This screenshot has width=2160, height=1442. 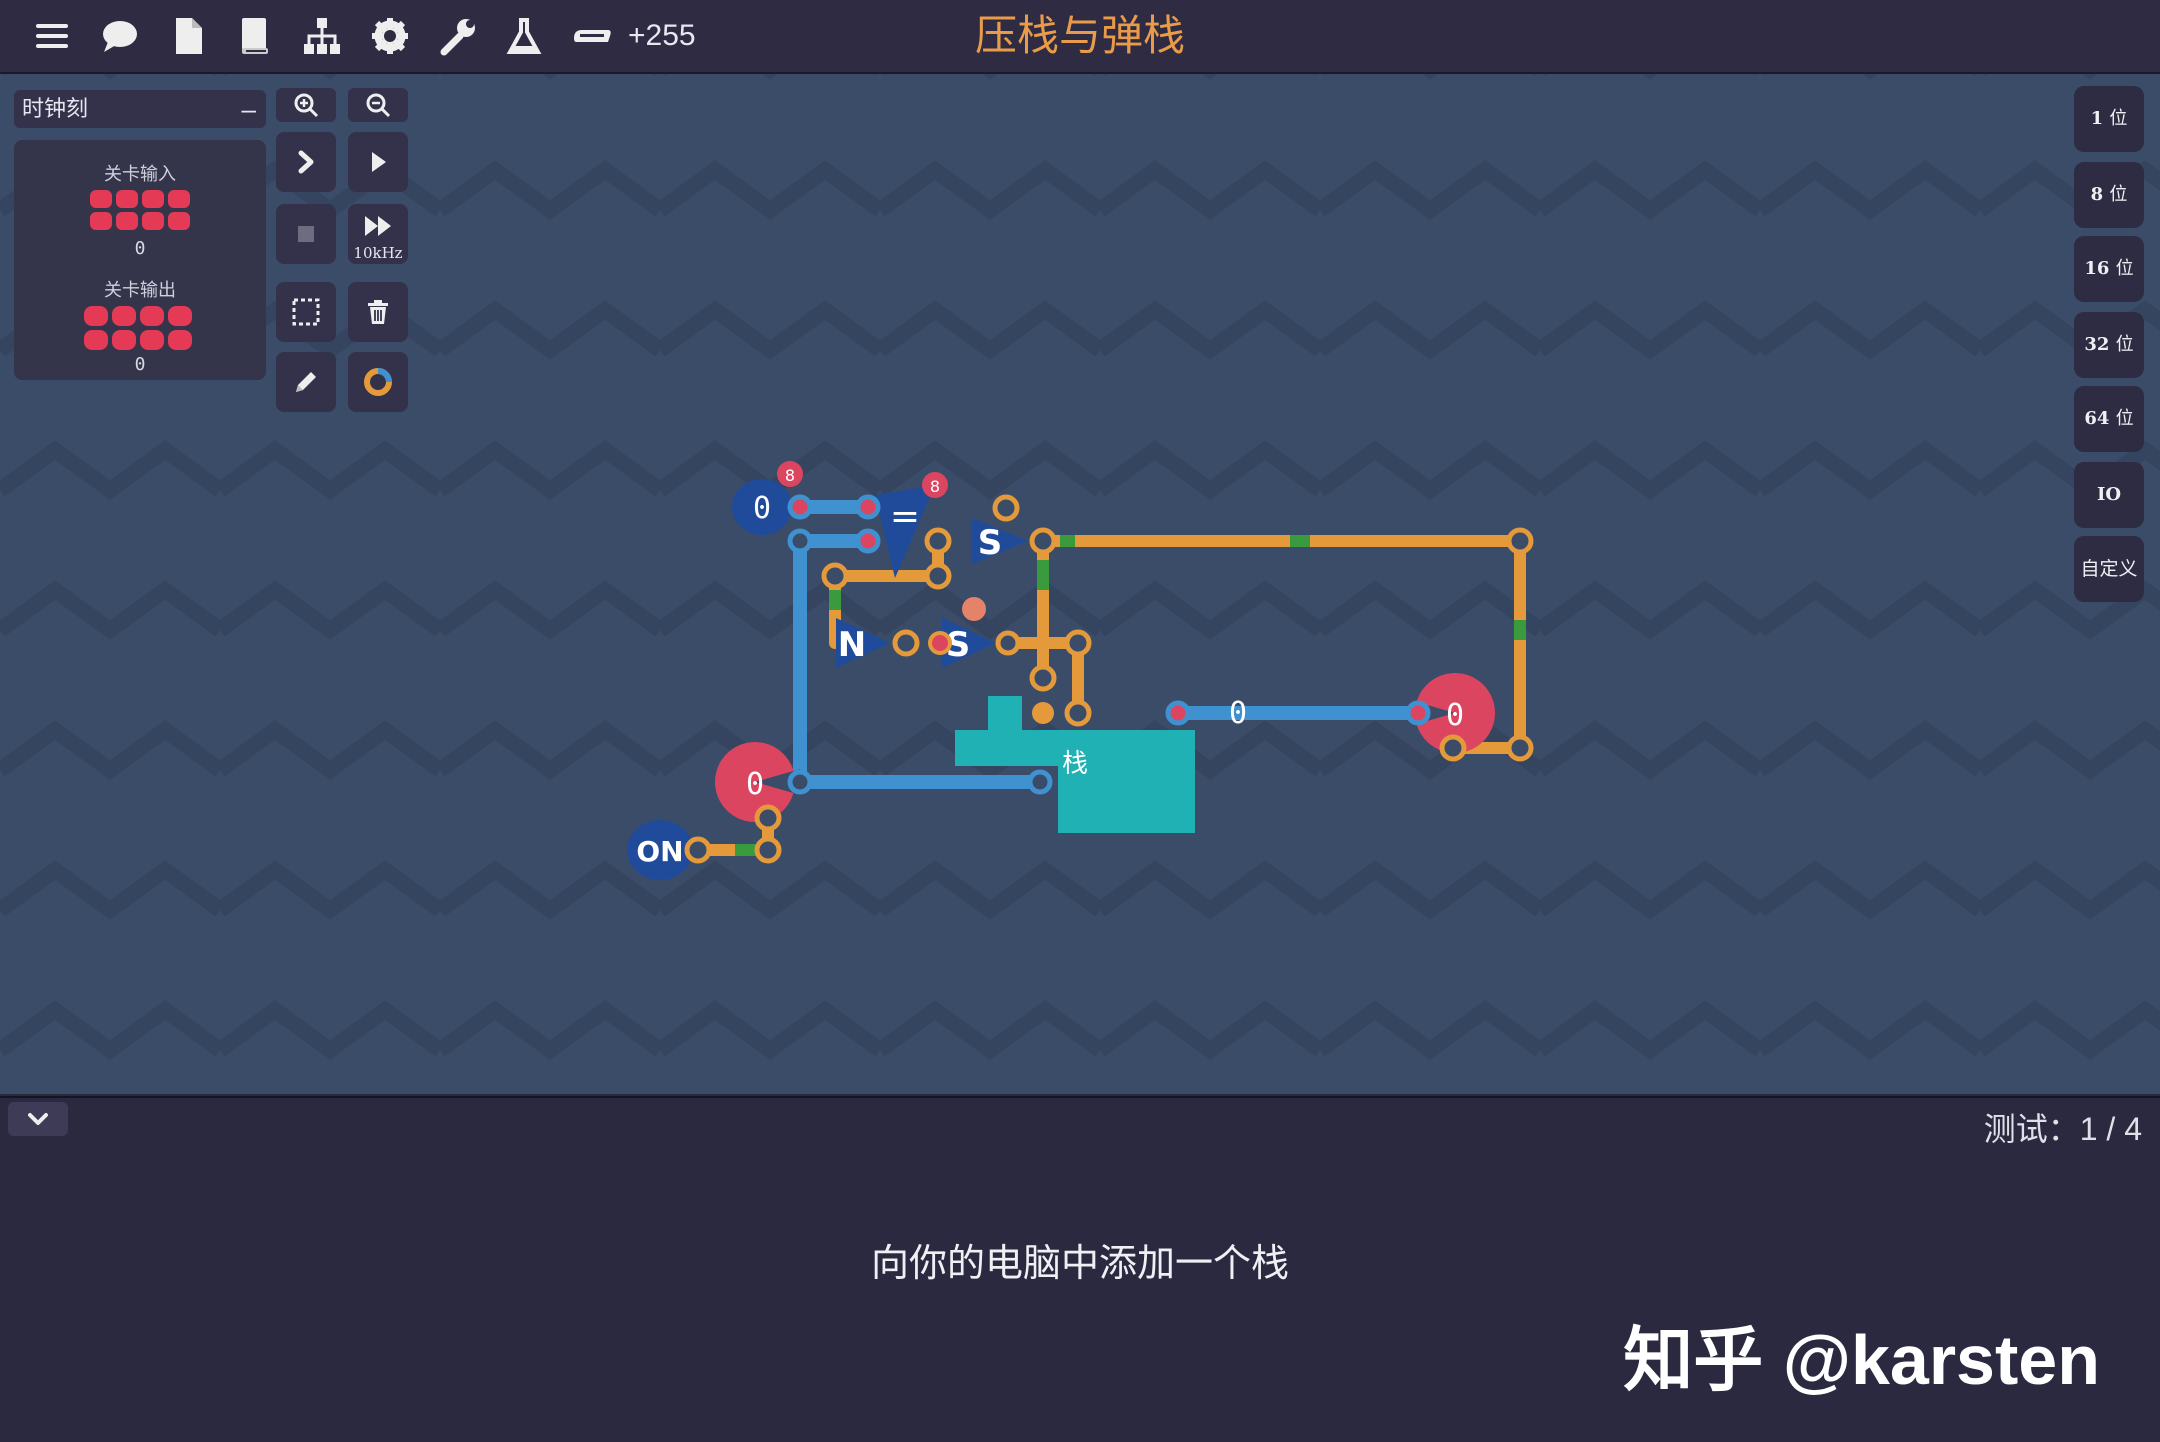 What do you see at coordinates (990, 543) in the screenshot?
I see `svg-text: S` at bounding box center [990, 543].